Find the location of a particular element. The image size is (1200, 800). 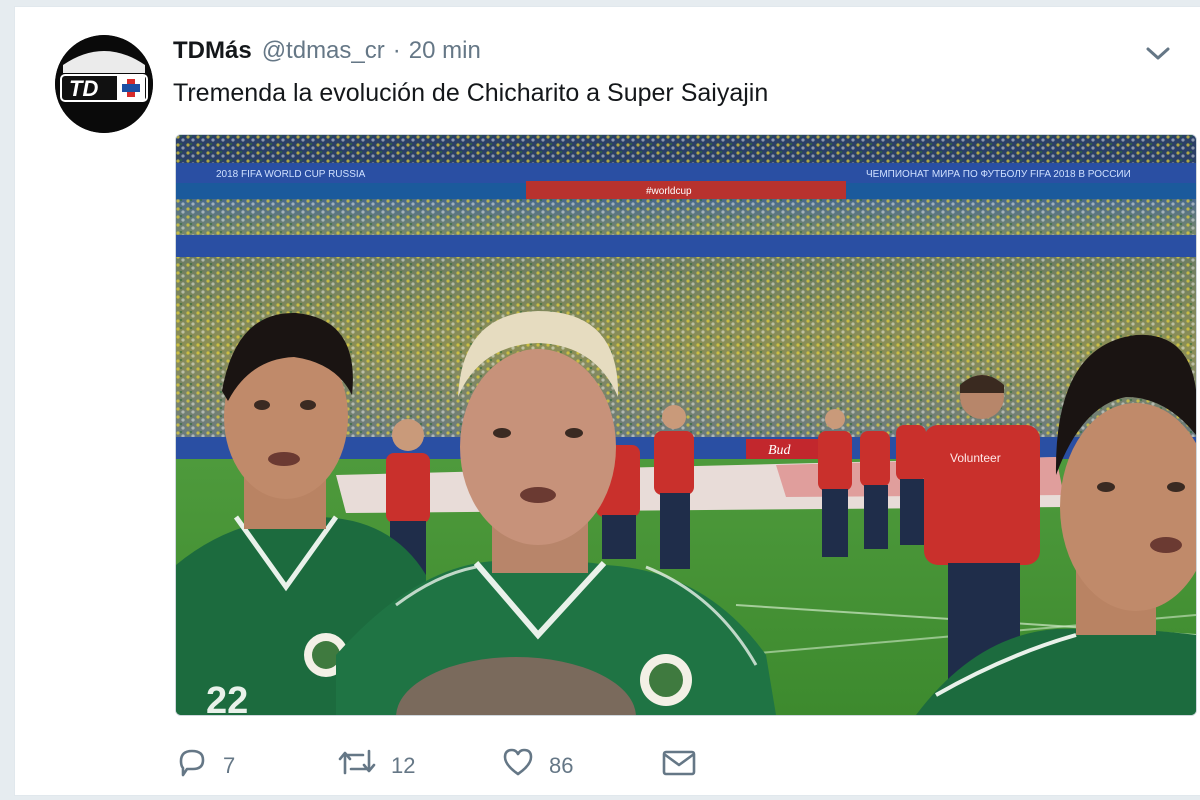

heart-icon is located at coordinates (518, 762).